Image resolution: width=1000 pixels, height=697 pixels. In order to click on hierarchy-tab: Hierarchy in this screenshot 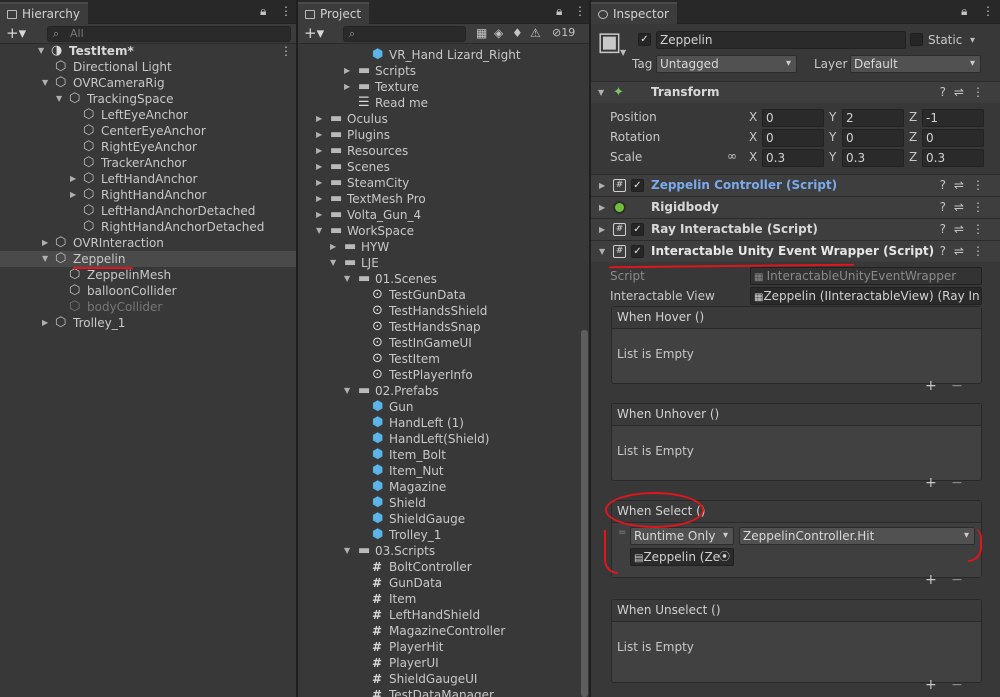, I will do `click(44, 13)`.